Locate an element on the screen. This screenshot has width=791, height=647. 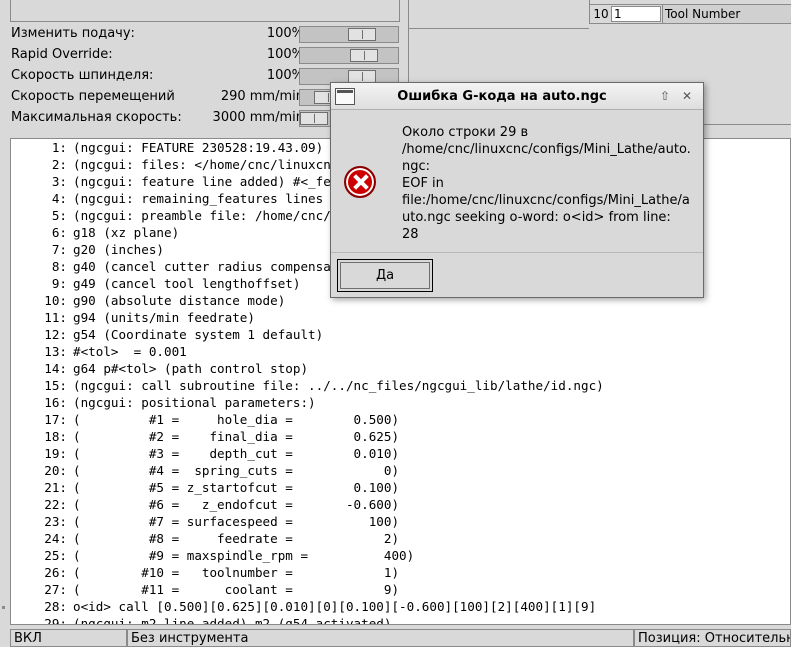
line-number: 1: is located at coordinates (59, 147).